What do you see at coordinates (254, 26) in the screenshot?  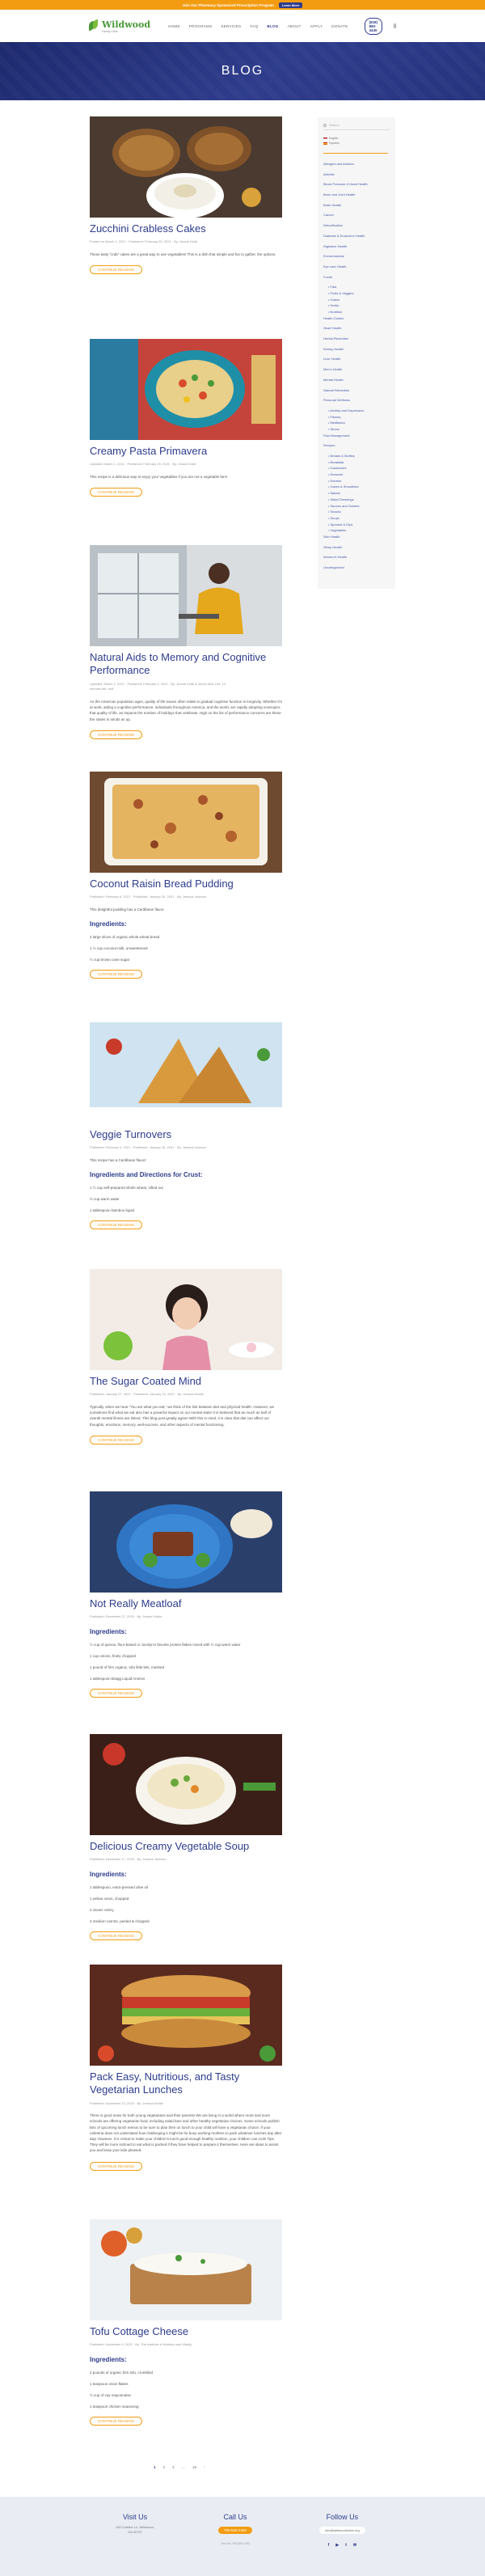 I see `nav-faq: FAQ` at bounding box center [254, 26].